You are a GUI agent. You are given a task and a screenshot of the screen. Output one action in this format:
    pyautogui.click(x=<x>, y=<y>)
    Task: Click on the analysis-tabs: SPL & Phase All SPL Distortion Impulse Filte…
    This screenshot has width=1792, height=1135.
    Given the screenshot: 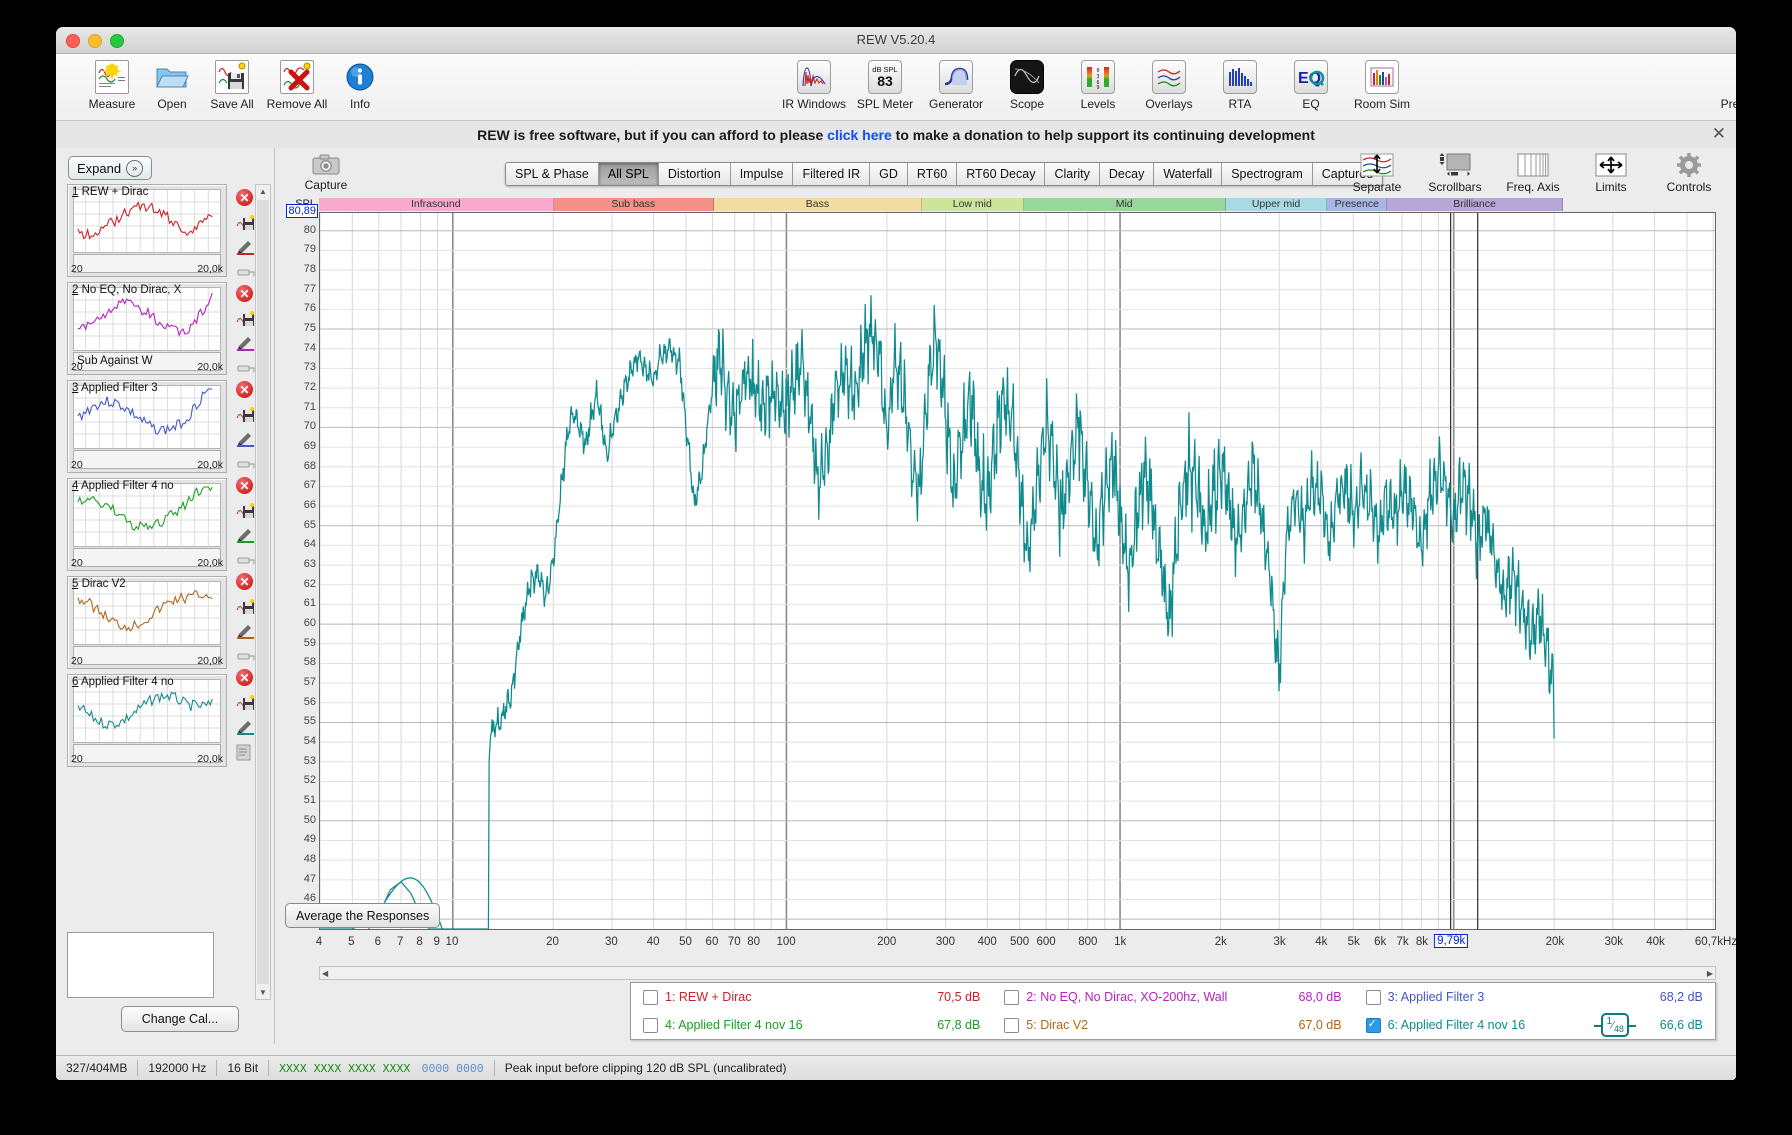 What is the action you would take?
    pyautogui.click(x=944, y=174)
    